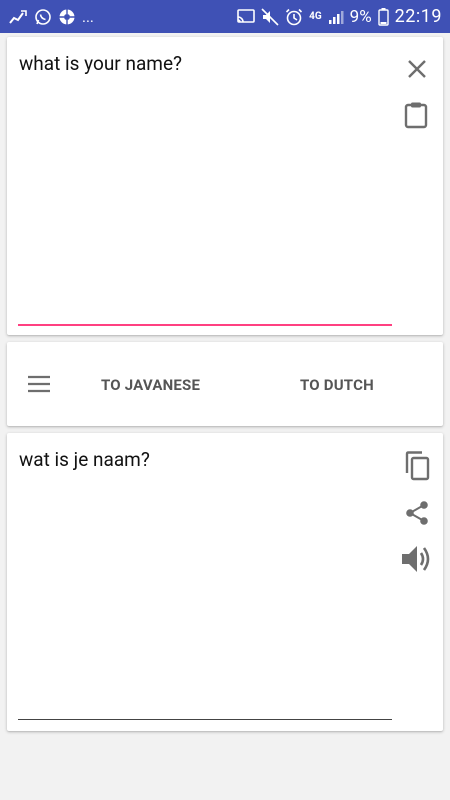 This screenshot has height=800, width=450. What do you see at coordinates (199, 64) in the screenshot?
I see `source-text-input: what is your name?` at bounding box center [199, 64].